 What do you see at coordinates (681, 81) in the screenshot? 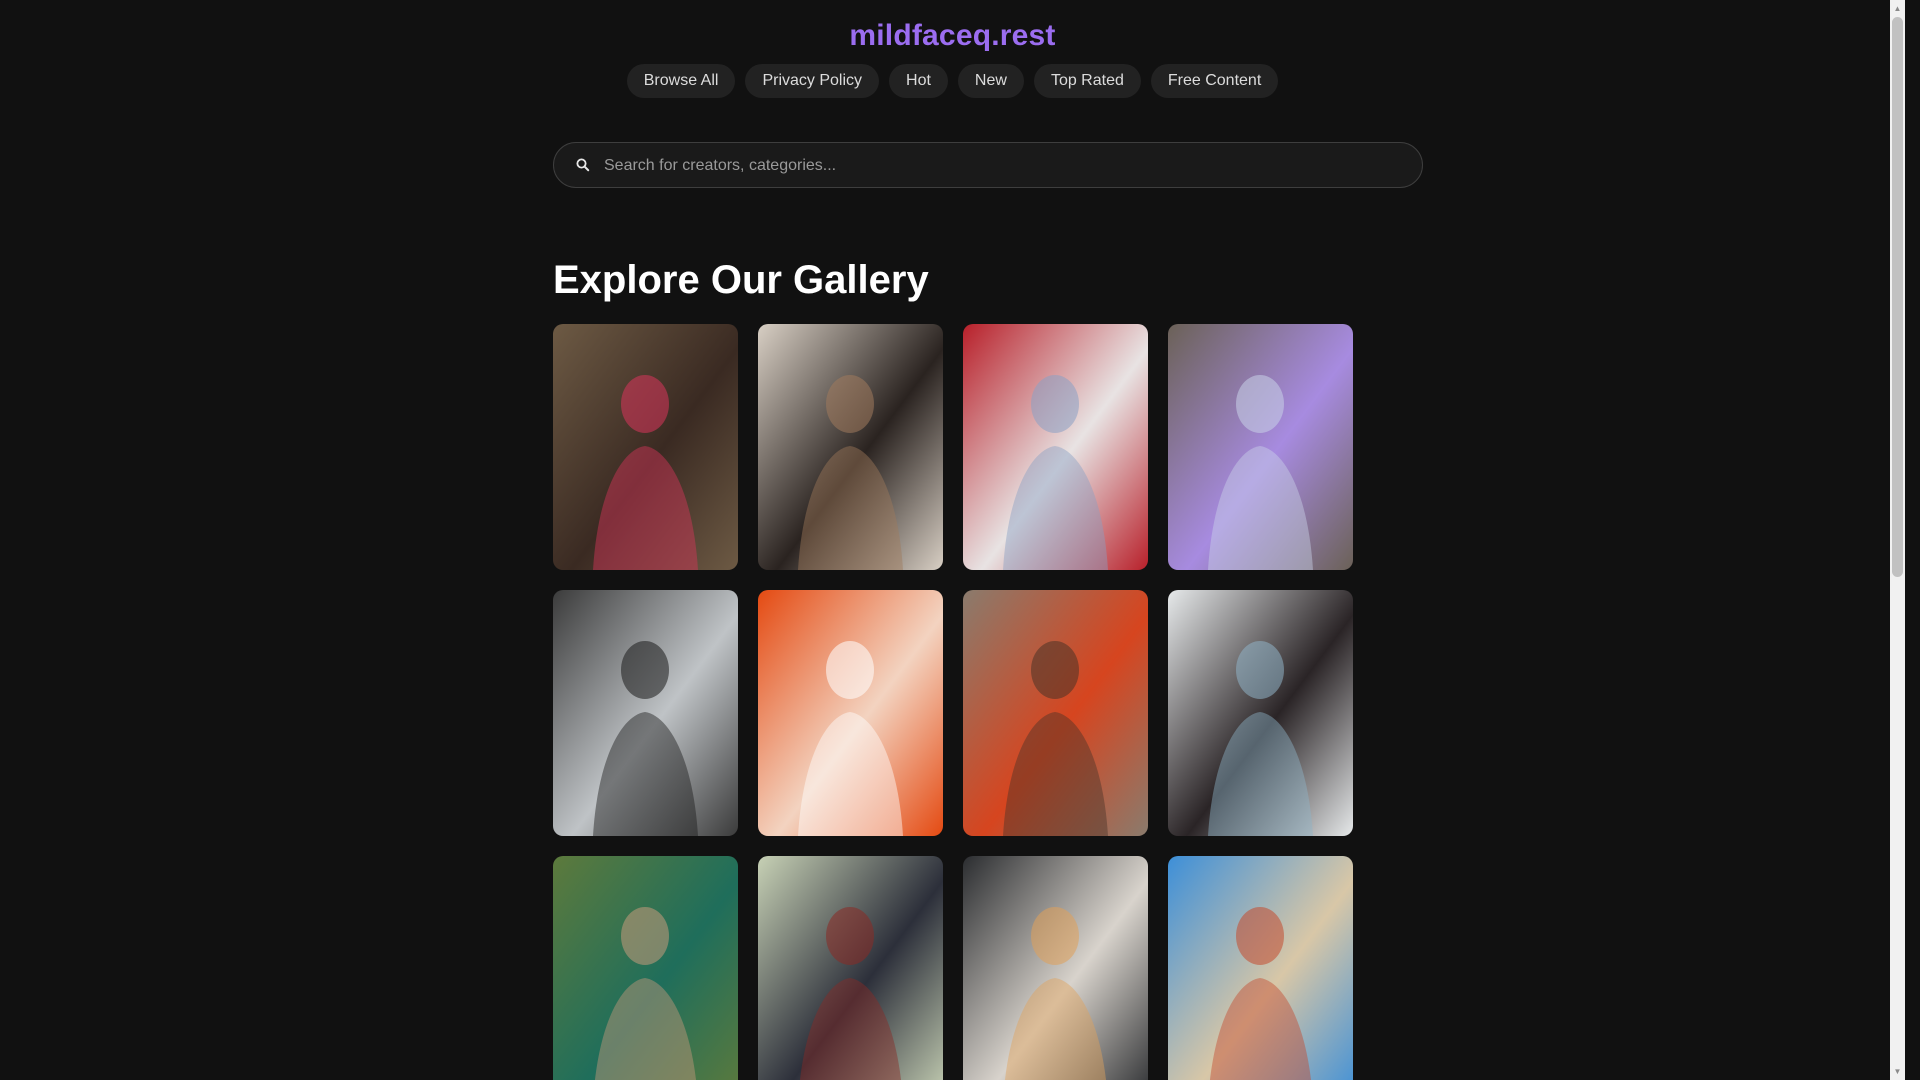
I see `nav-browse-all: Browse All` at bounding box center [681, 81].